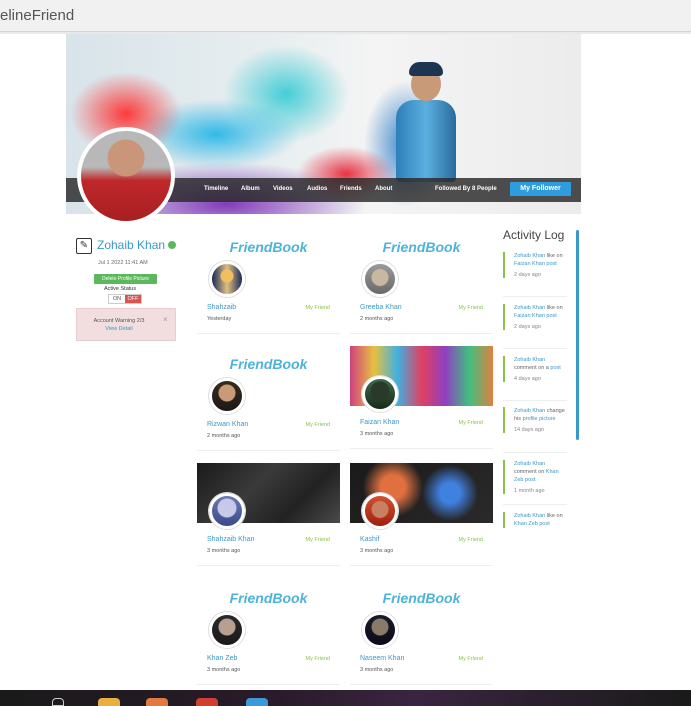 The width and height of the screenshot is (691, 706). What do you see at coordinates (268, 514) in the screenshot?
I see `friend-card: Shahzaib Khan My Friend 3 months ago` at bounding box center [268, 514].